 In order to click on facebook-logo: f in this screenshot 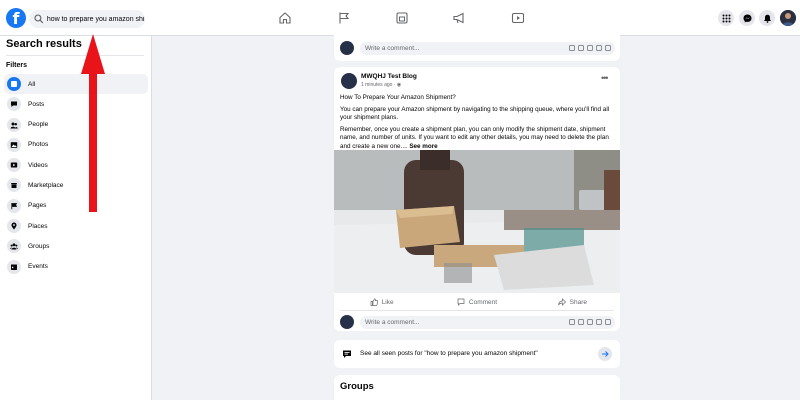, I will do `click(16, 18)`.